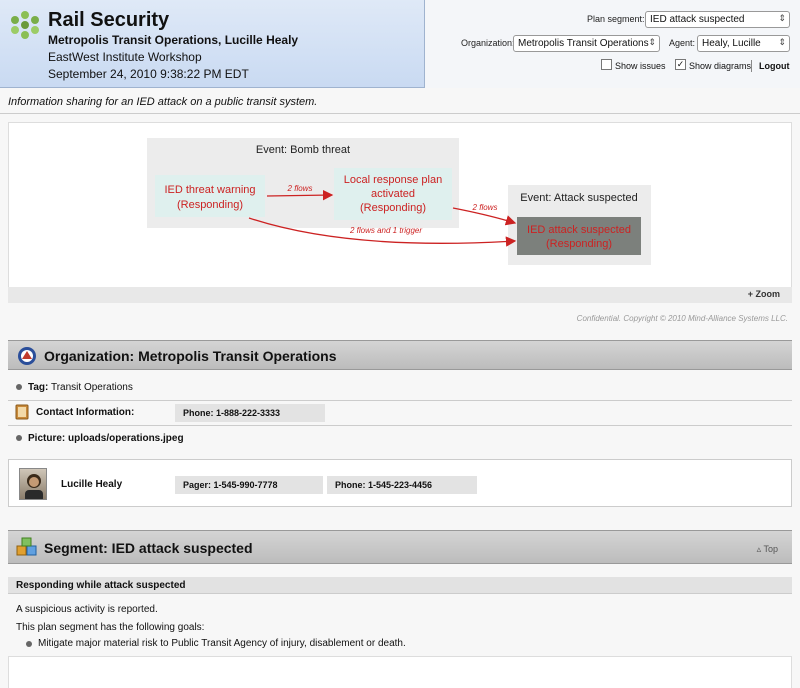 Image resolution: width=800 pixels, height=688 pixels. Describe the element at coordinates (640, 66) in the screenshot. I see `show-issues-label: Show issues` at that location.